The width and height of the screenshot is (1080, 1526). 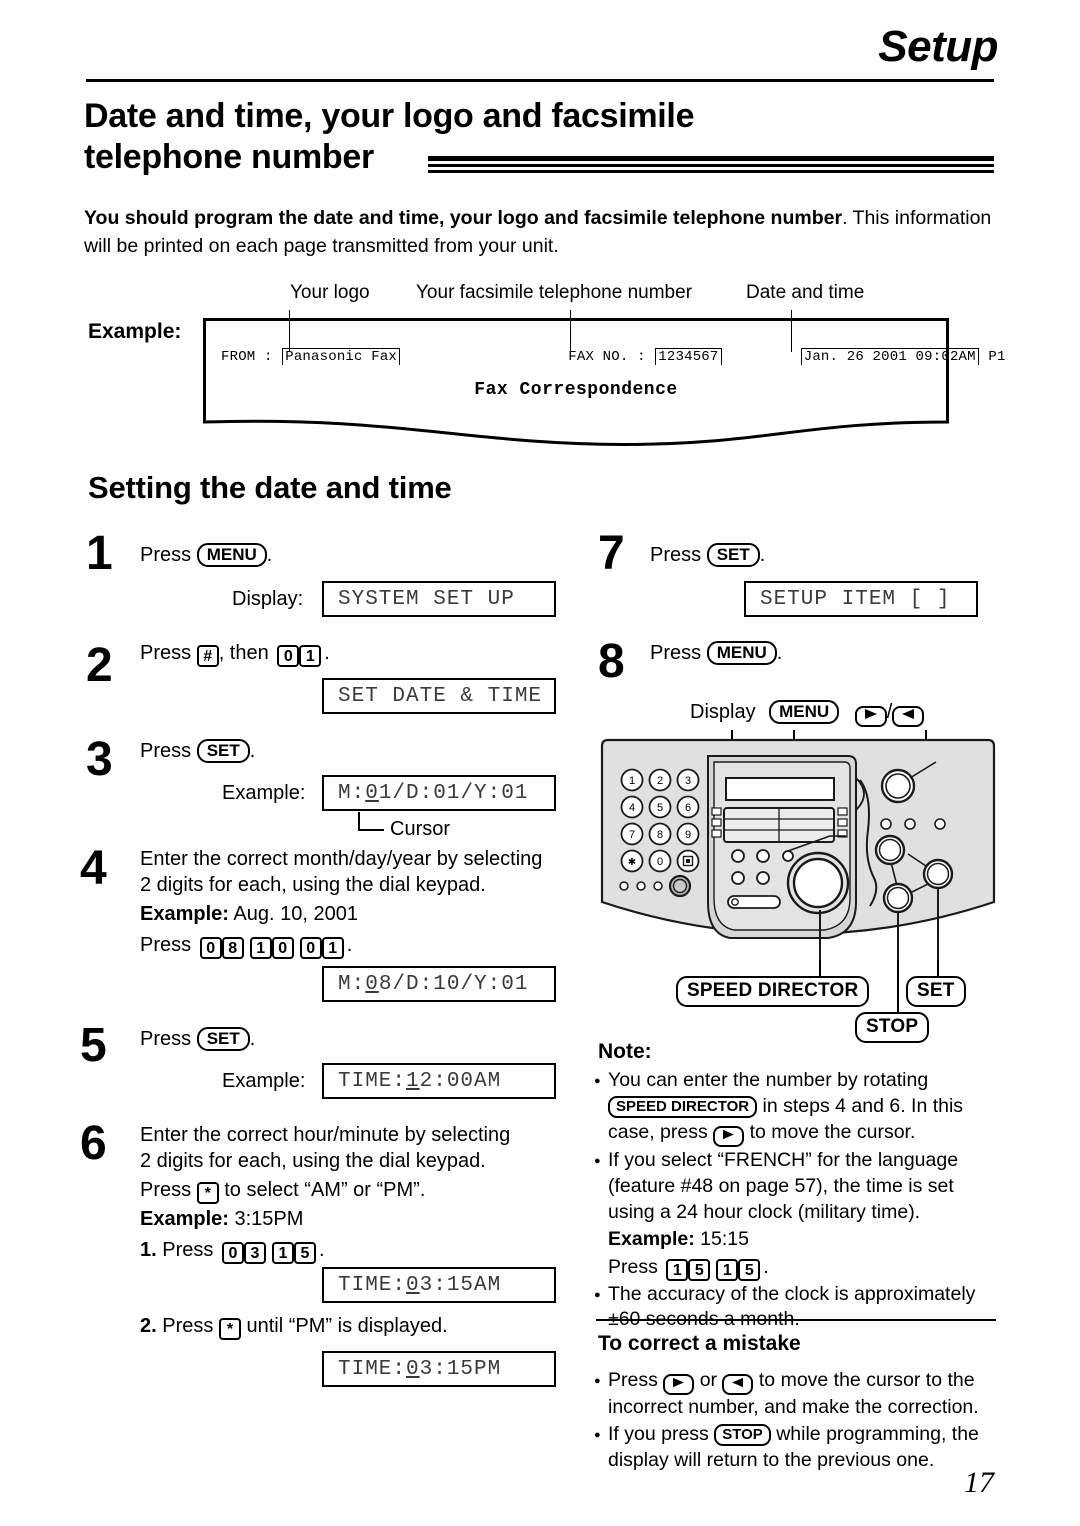 I want to click on fax-datetime-value: Jan. 26 2001 09:02AM, so click(x=889, y=356).